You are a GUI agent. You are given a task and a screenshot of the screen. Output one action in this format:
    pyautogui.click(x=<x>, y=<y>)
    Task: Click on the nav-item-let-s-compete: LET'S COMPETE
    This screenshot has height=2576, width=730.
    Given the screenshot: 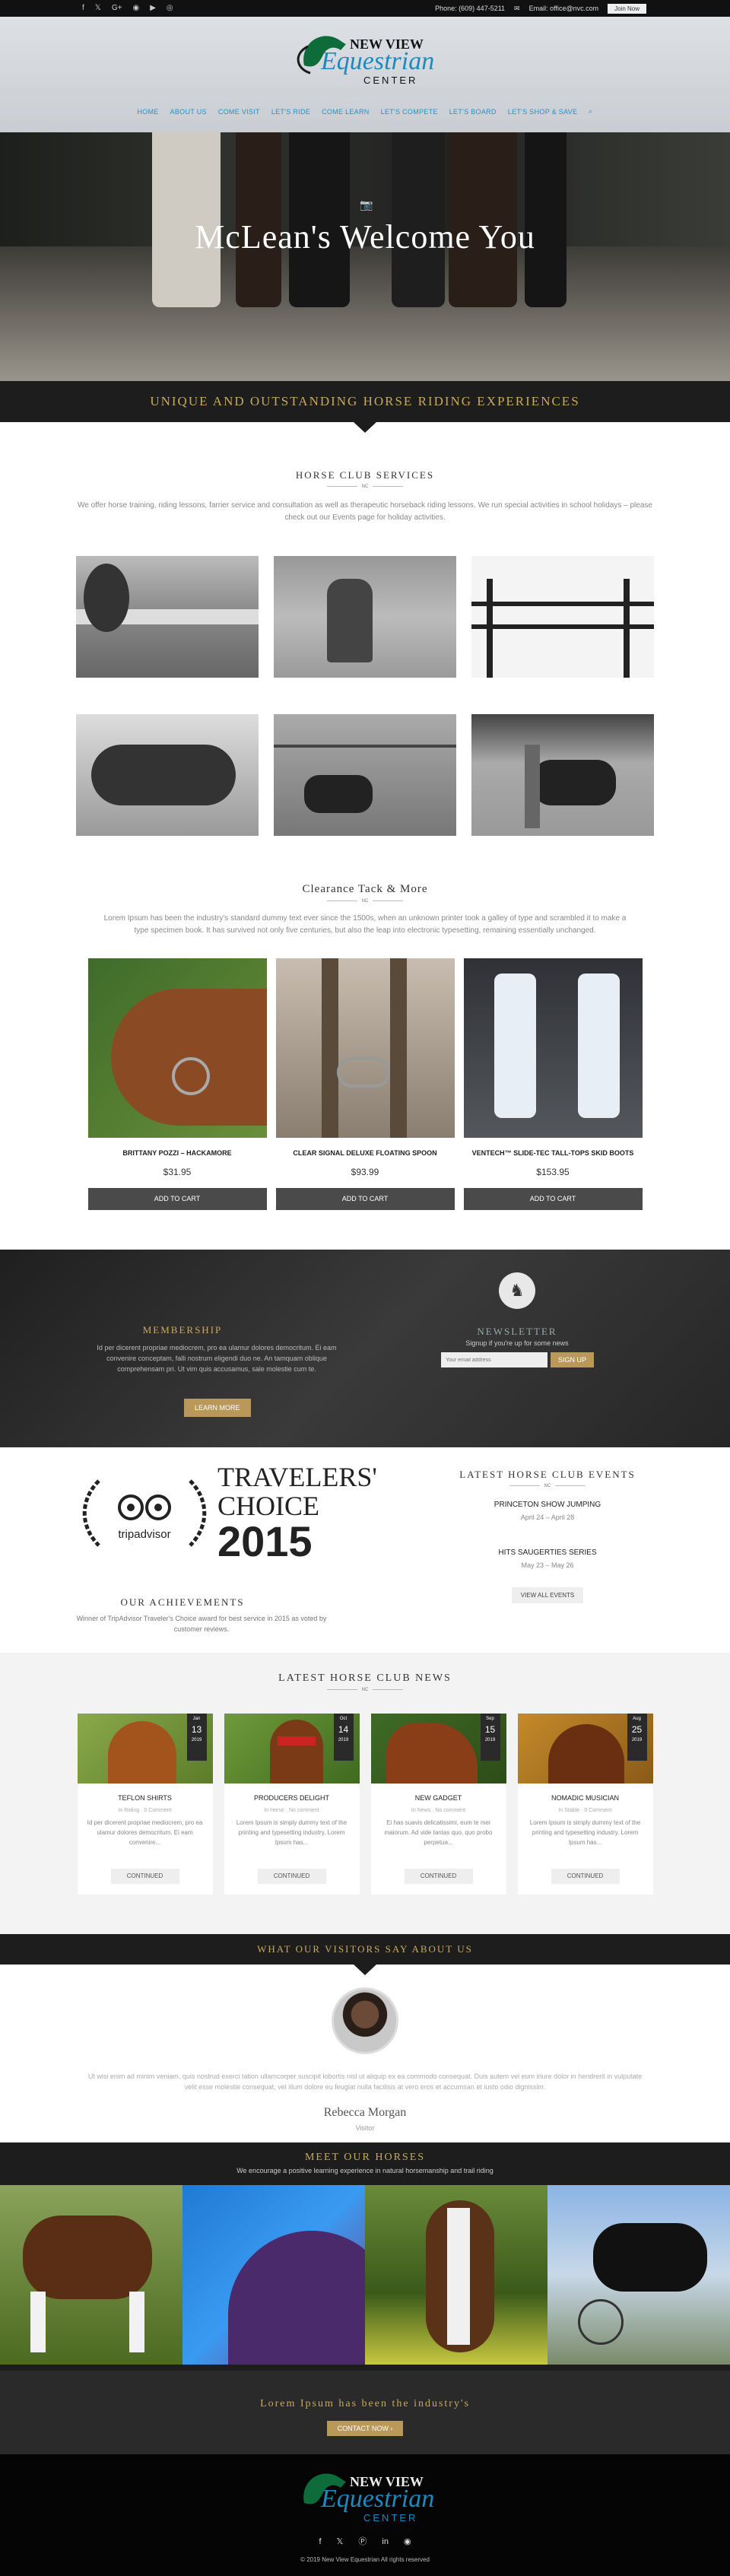 What is the action you would take?
    pyautogui.click(x=409, y=112)
    